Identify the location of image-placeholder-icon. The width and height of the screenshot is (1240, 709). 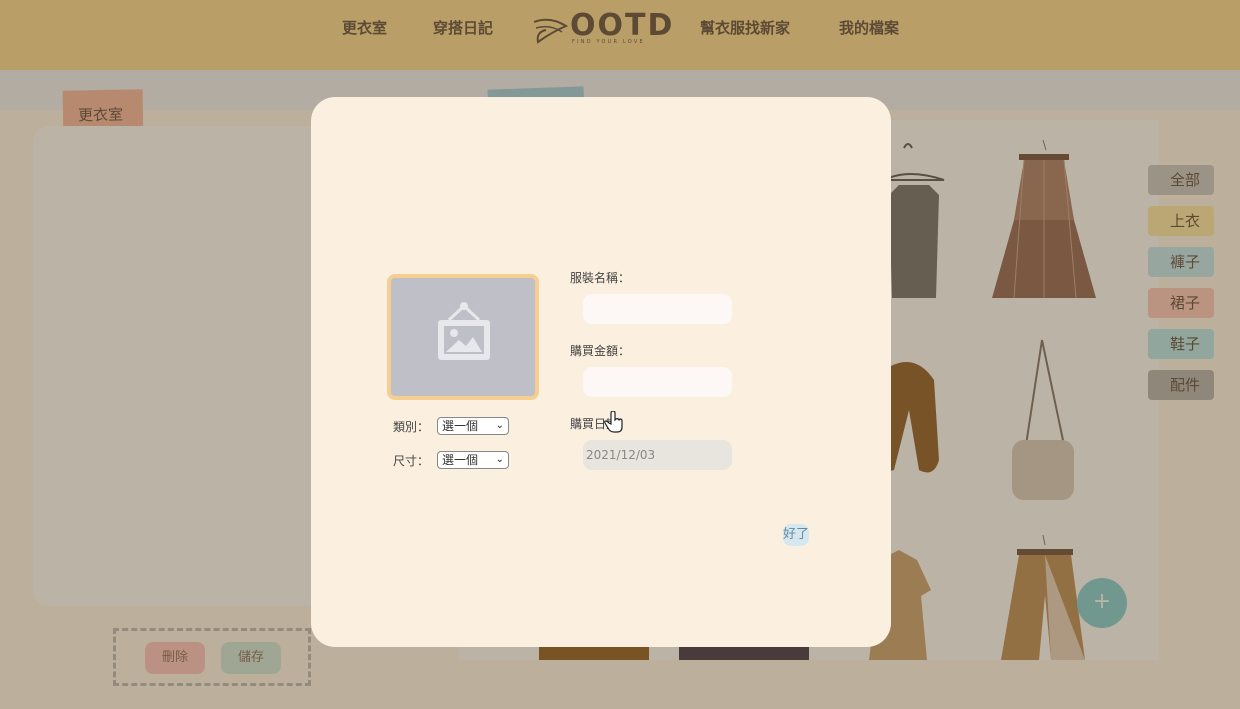
(464, 331).